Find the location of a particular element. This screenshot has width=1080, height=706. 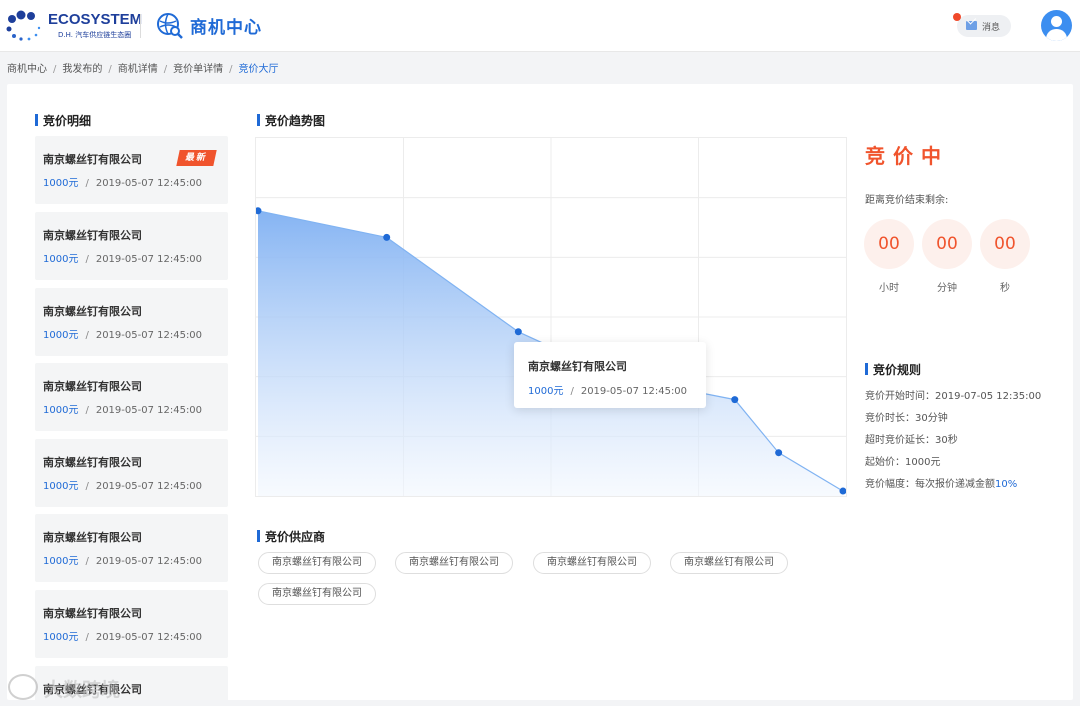

envelope-icon is located at coordinates (971, 25).